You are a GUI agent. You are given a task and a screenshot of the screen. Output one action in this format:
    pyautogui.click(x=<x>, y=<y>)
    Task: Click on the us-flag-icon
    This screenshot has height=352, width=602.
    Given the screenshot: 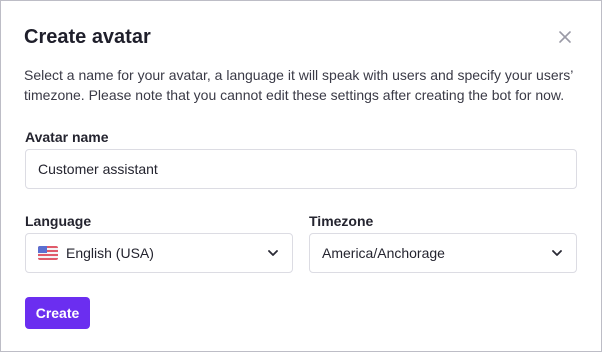 What is the action you would take?
    pyautogui.click(x=48, y=253)
    